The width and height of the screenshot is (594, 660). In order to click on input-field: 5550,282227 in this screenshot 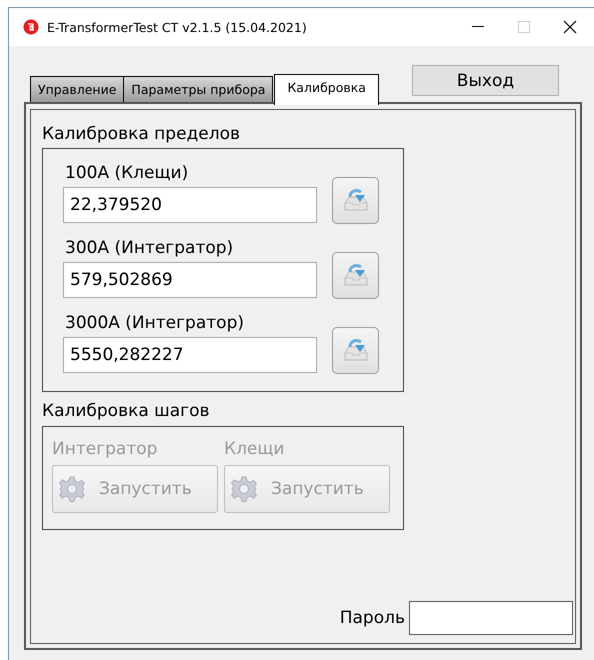, I will do `click(190, 354)`.